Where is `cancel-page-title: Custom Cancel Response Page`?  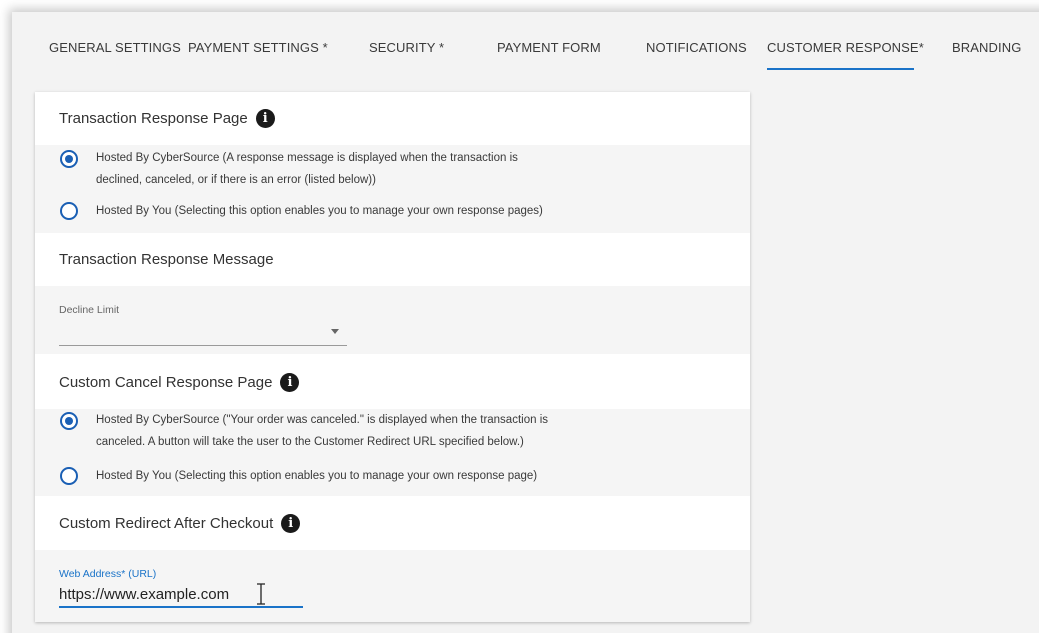
cancel-page-title: Custom Cancel Response Page is located at coordinates (166, 382).